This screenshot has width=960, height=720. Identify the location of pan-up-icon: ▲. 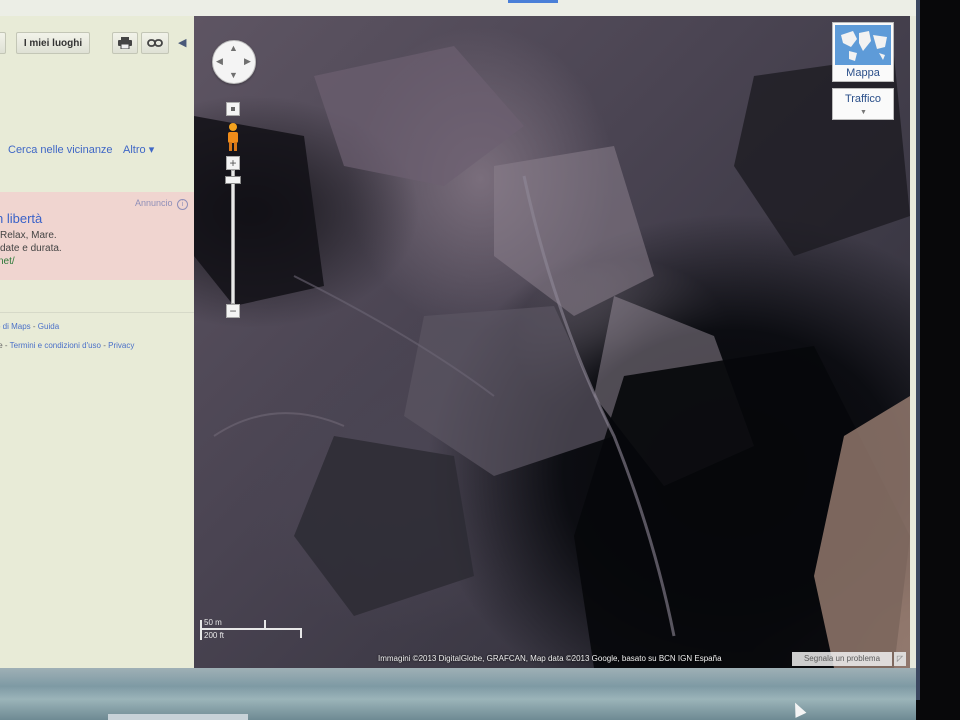
(233, 48).